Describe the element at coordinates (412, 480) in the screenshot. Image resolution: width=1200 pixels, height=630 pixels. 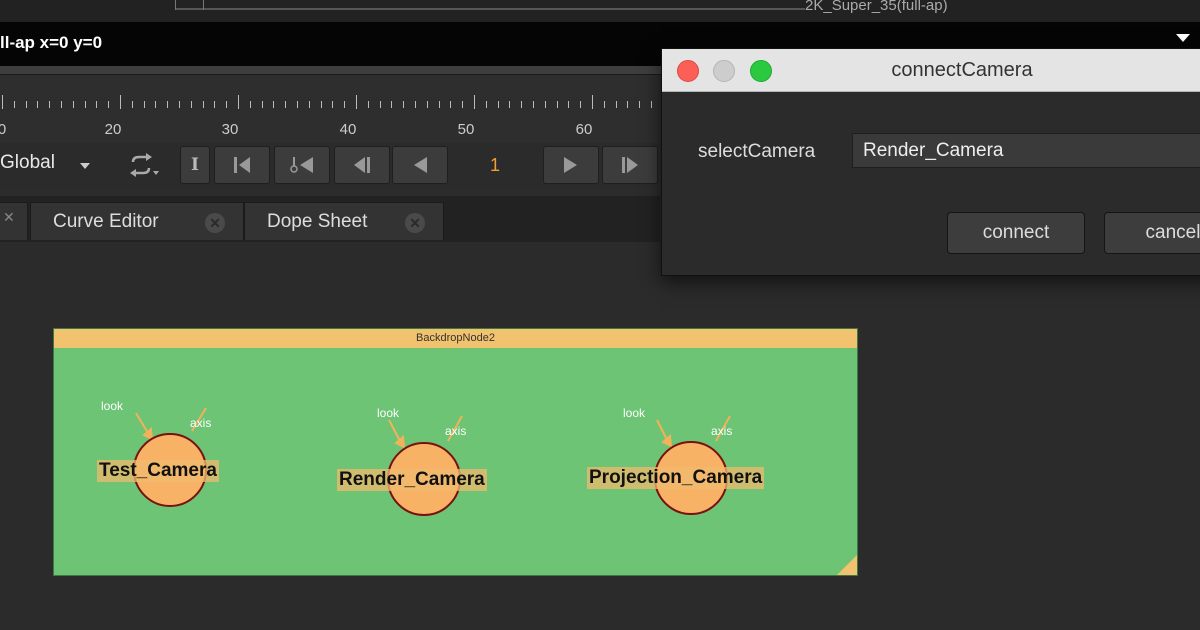
I see `camera-node-label: Render_Camera` at that location.